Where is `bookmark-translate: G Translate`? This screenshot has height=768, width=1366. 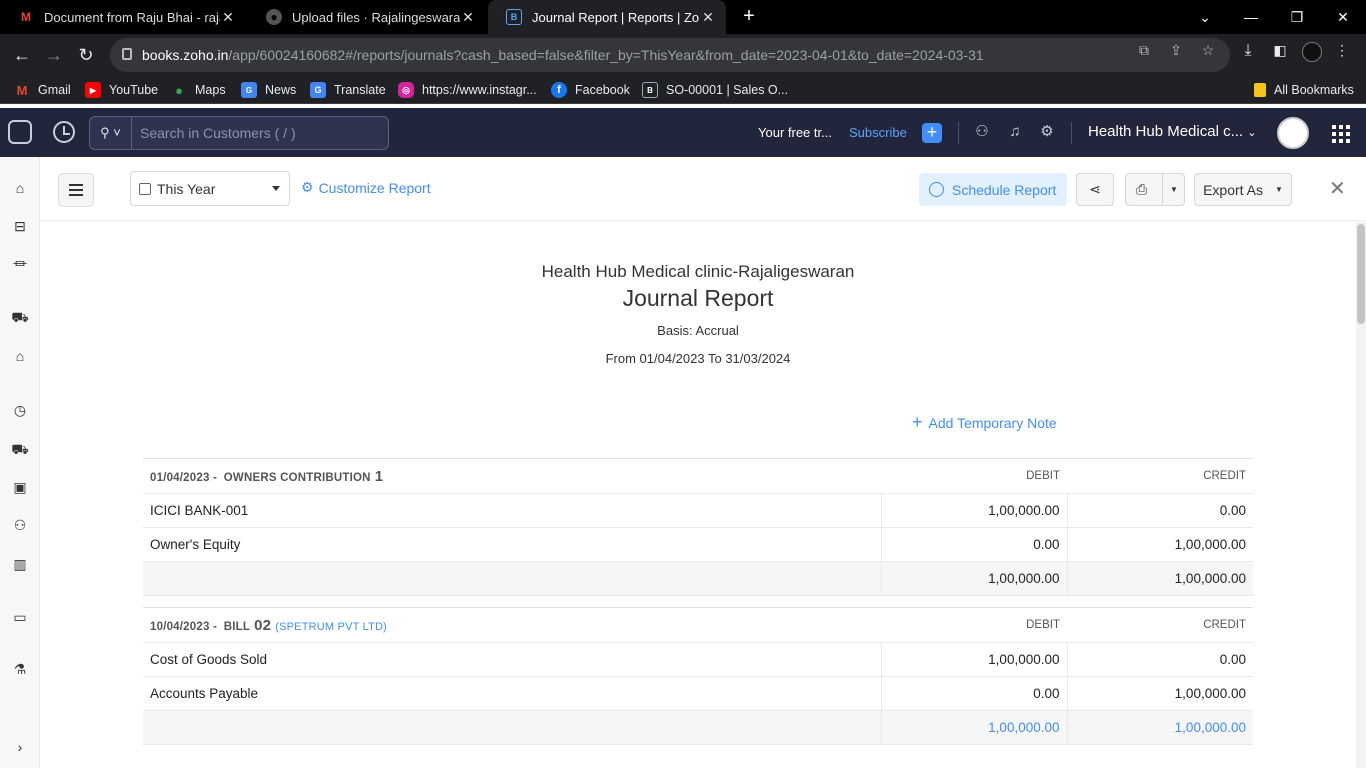
bookmark-translate: G Translate is located at coordinates (348, 90).